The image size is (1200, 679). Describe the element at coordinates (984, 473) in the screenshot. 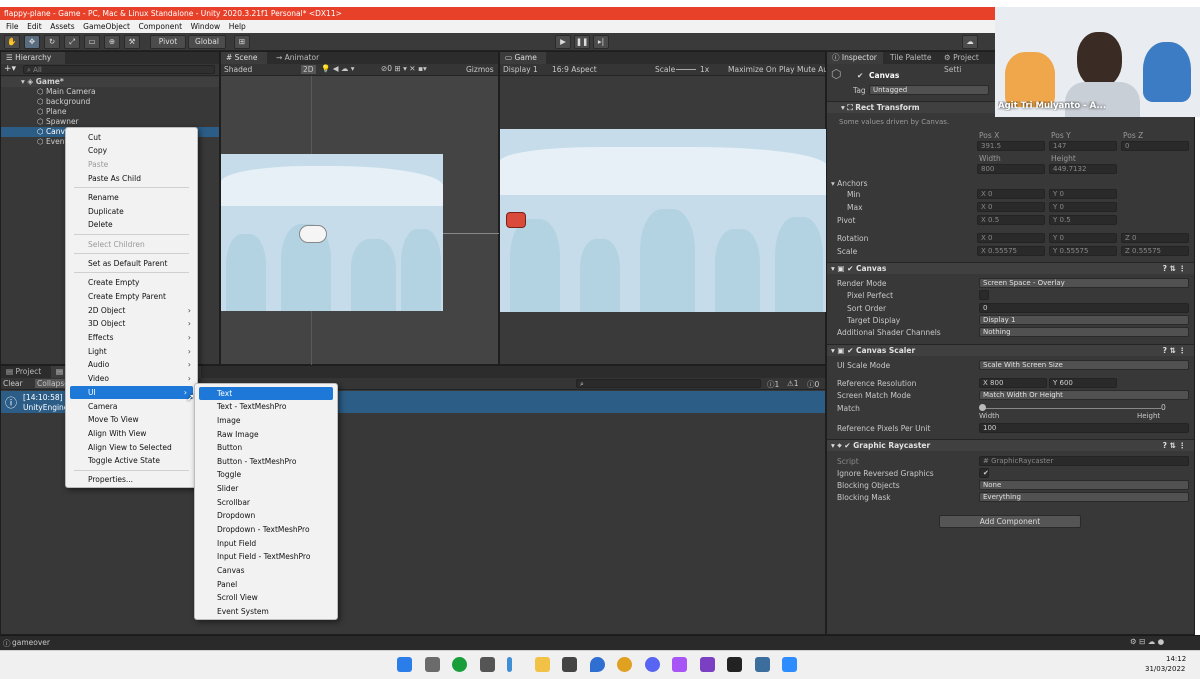

I see `ignore-reversed-checkbox: ✔` at that location.